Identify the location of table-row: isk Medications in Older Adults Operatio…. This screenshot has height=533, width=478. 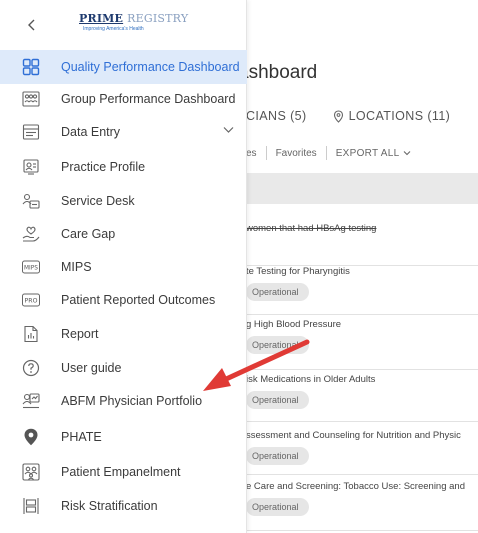
(362, 398).